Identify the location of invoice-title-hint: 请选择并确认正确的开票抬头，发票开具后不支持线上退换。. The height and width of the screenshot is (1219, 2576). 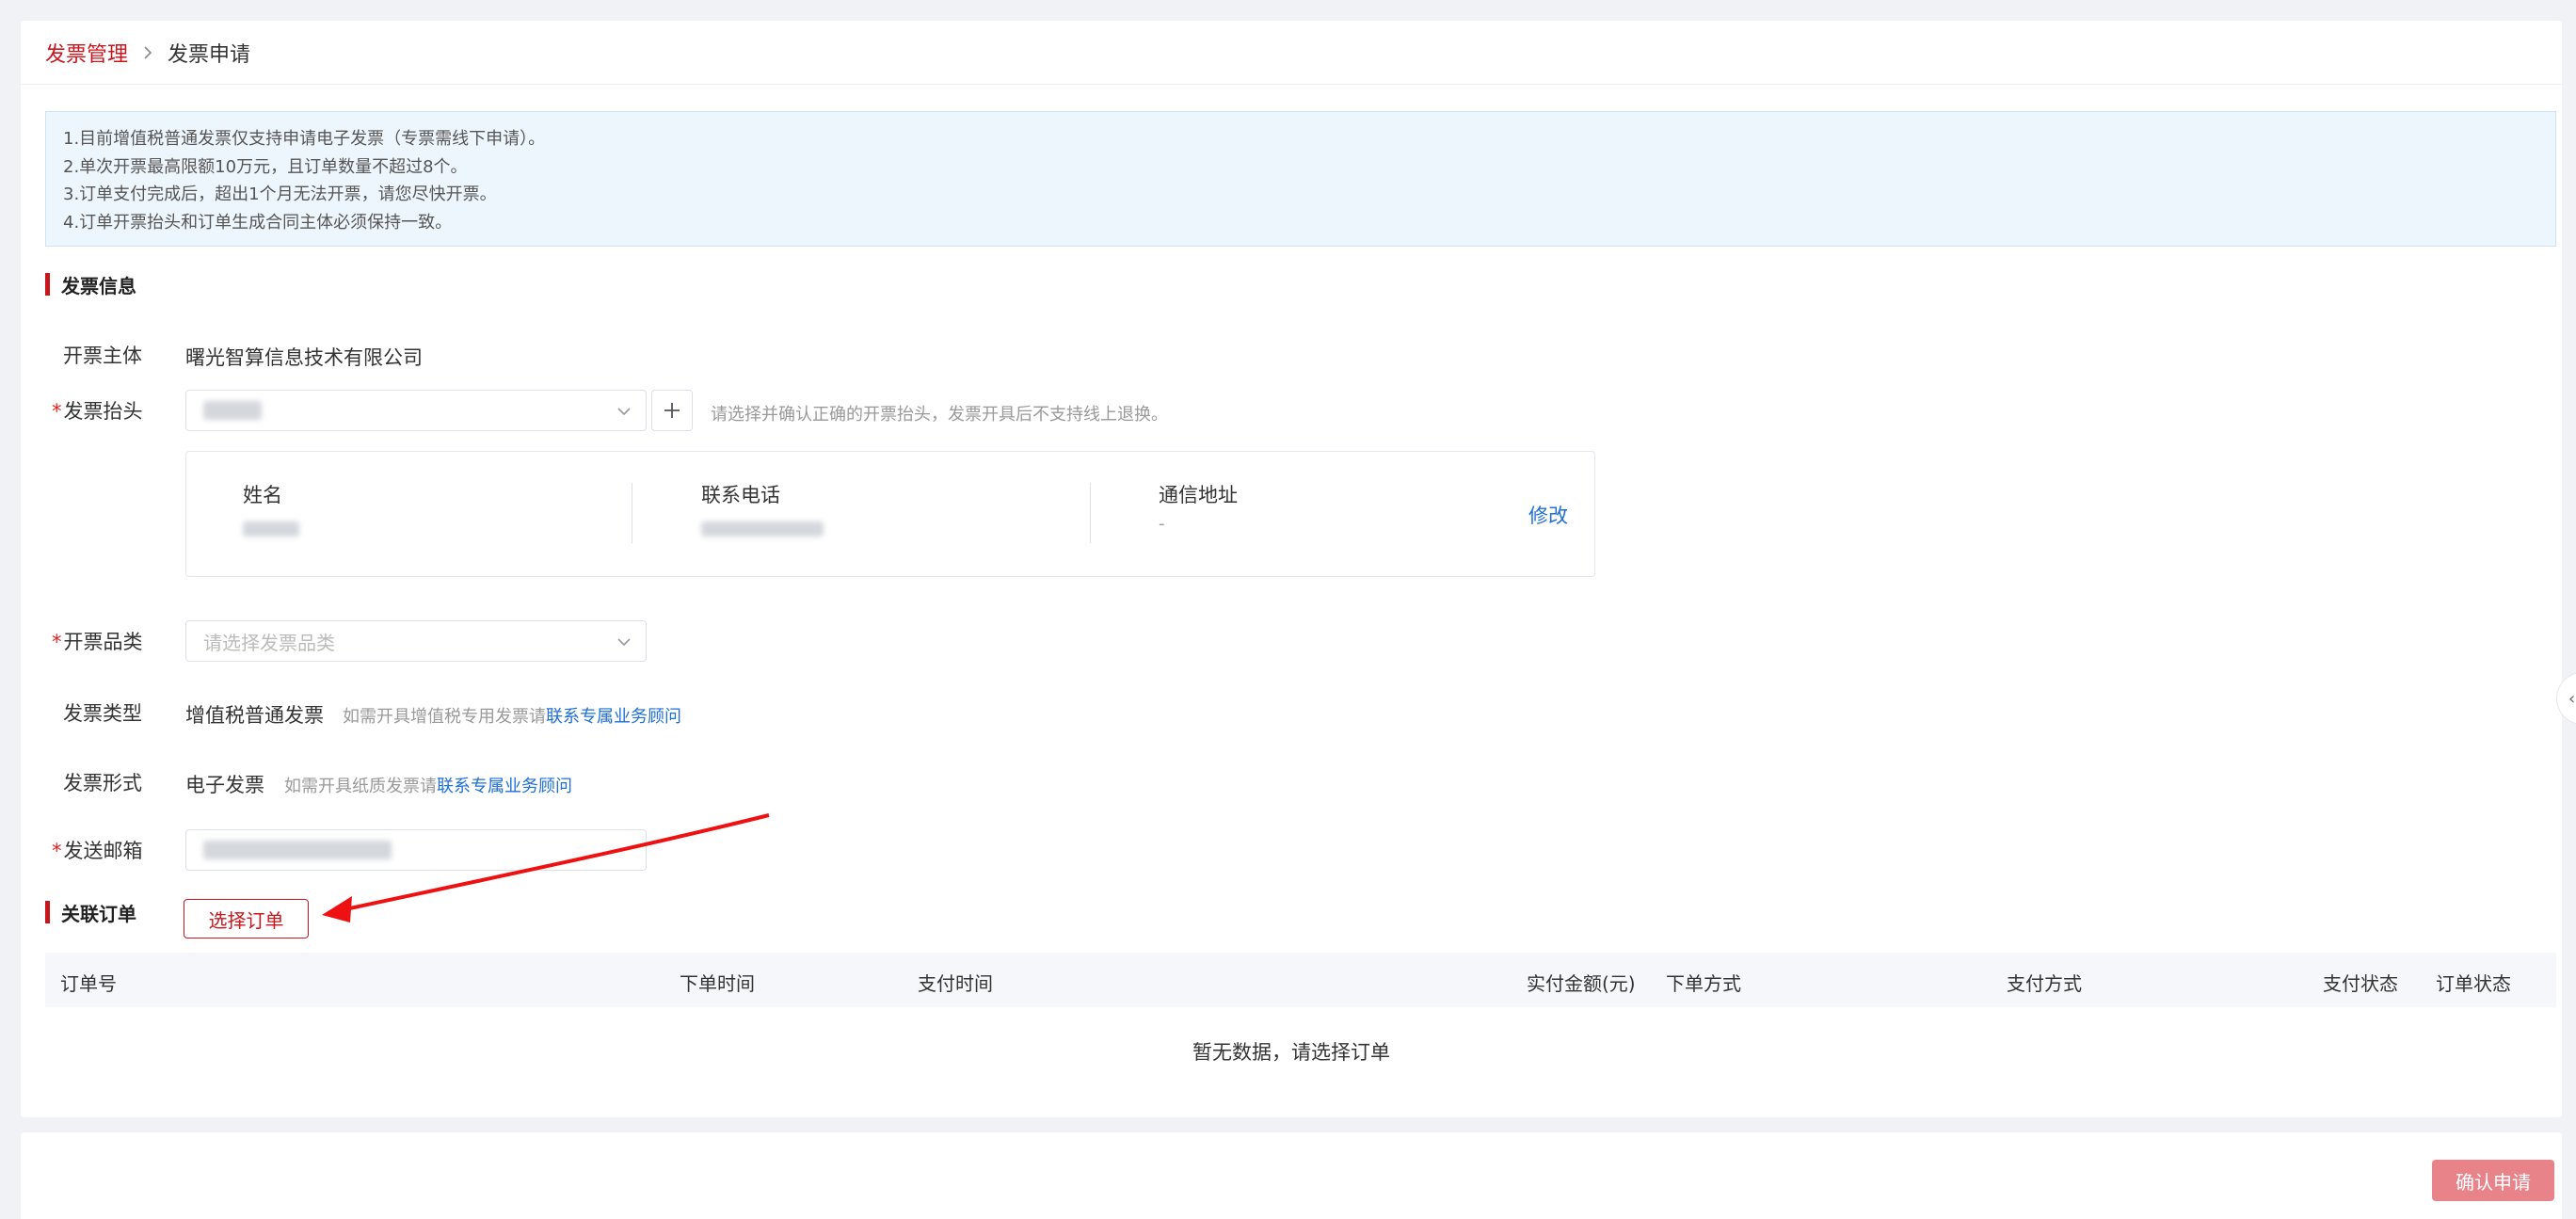
(939, 415).